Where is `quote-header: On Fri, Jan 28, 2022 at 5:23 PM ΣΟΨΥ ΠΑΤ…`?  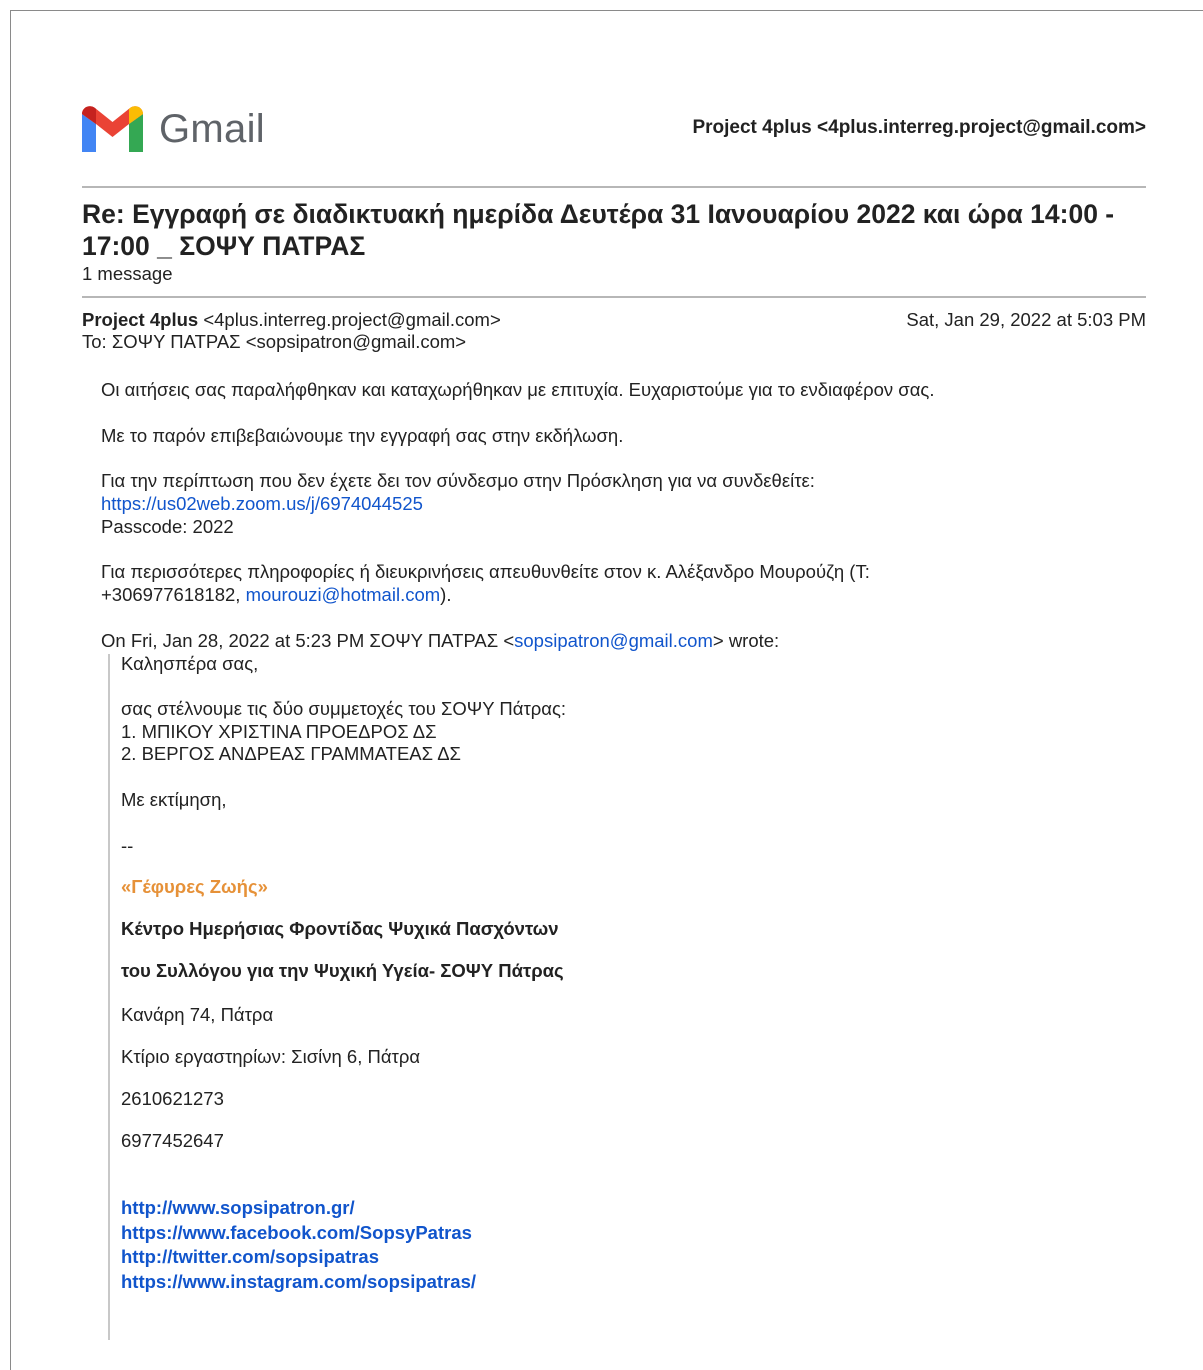 quote-header: On Fri, Jan 28, 2022 at 5:23 PM ΣΟΨΥ ΠΑΤ… is located at coordinates (440, 641).